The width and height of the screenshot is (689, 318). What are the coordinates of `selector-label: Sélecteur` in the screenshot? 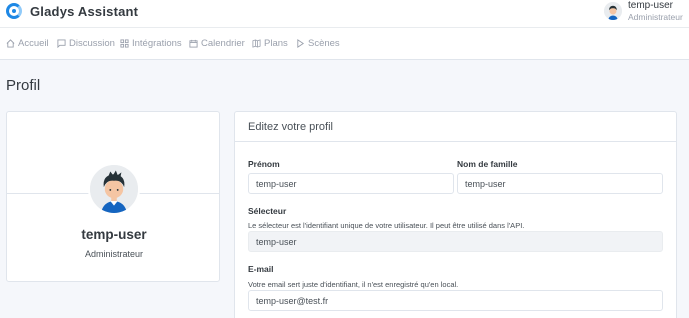 It's located at (267, 211).